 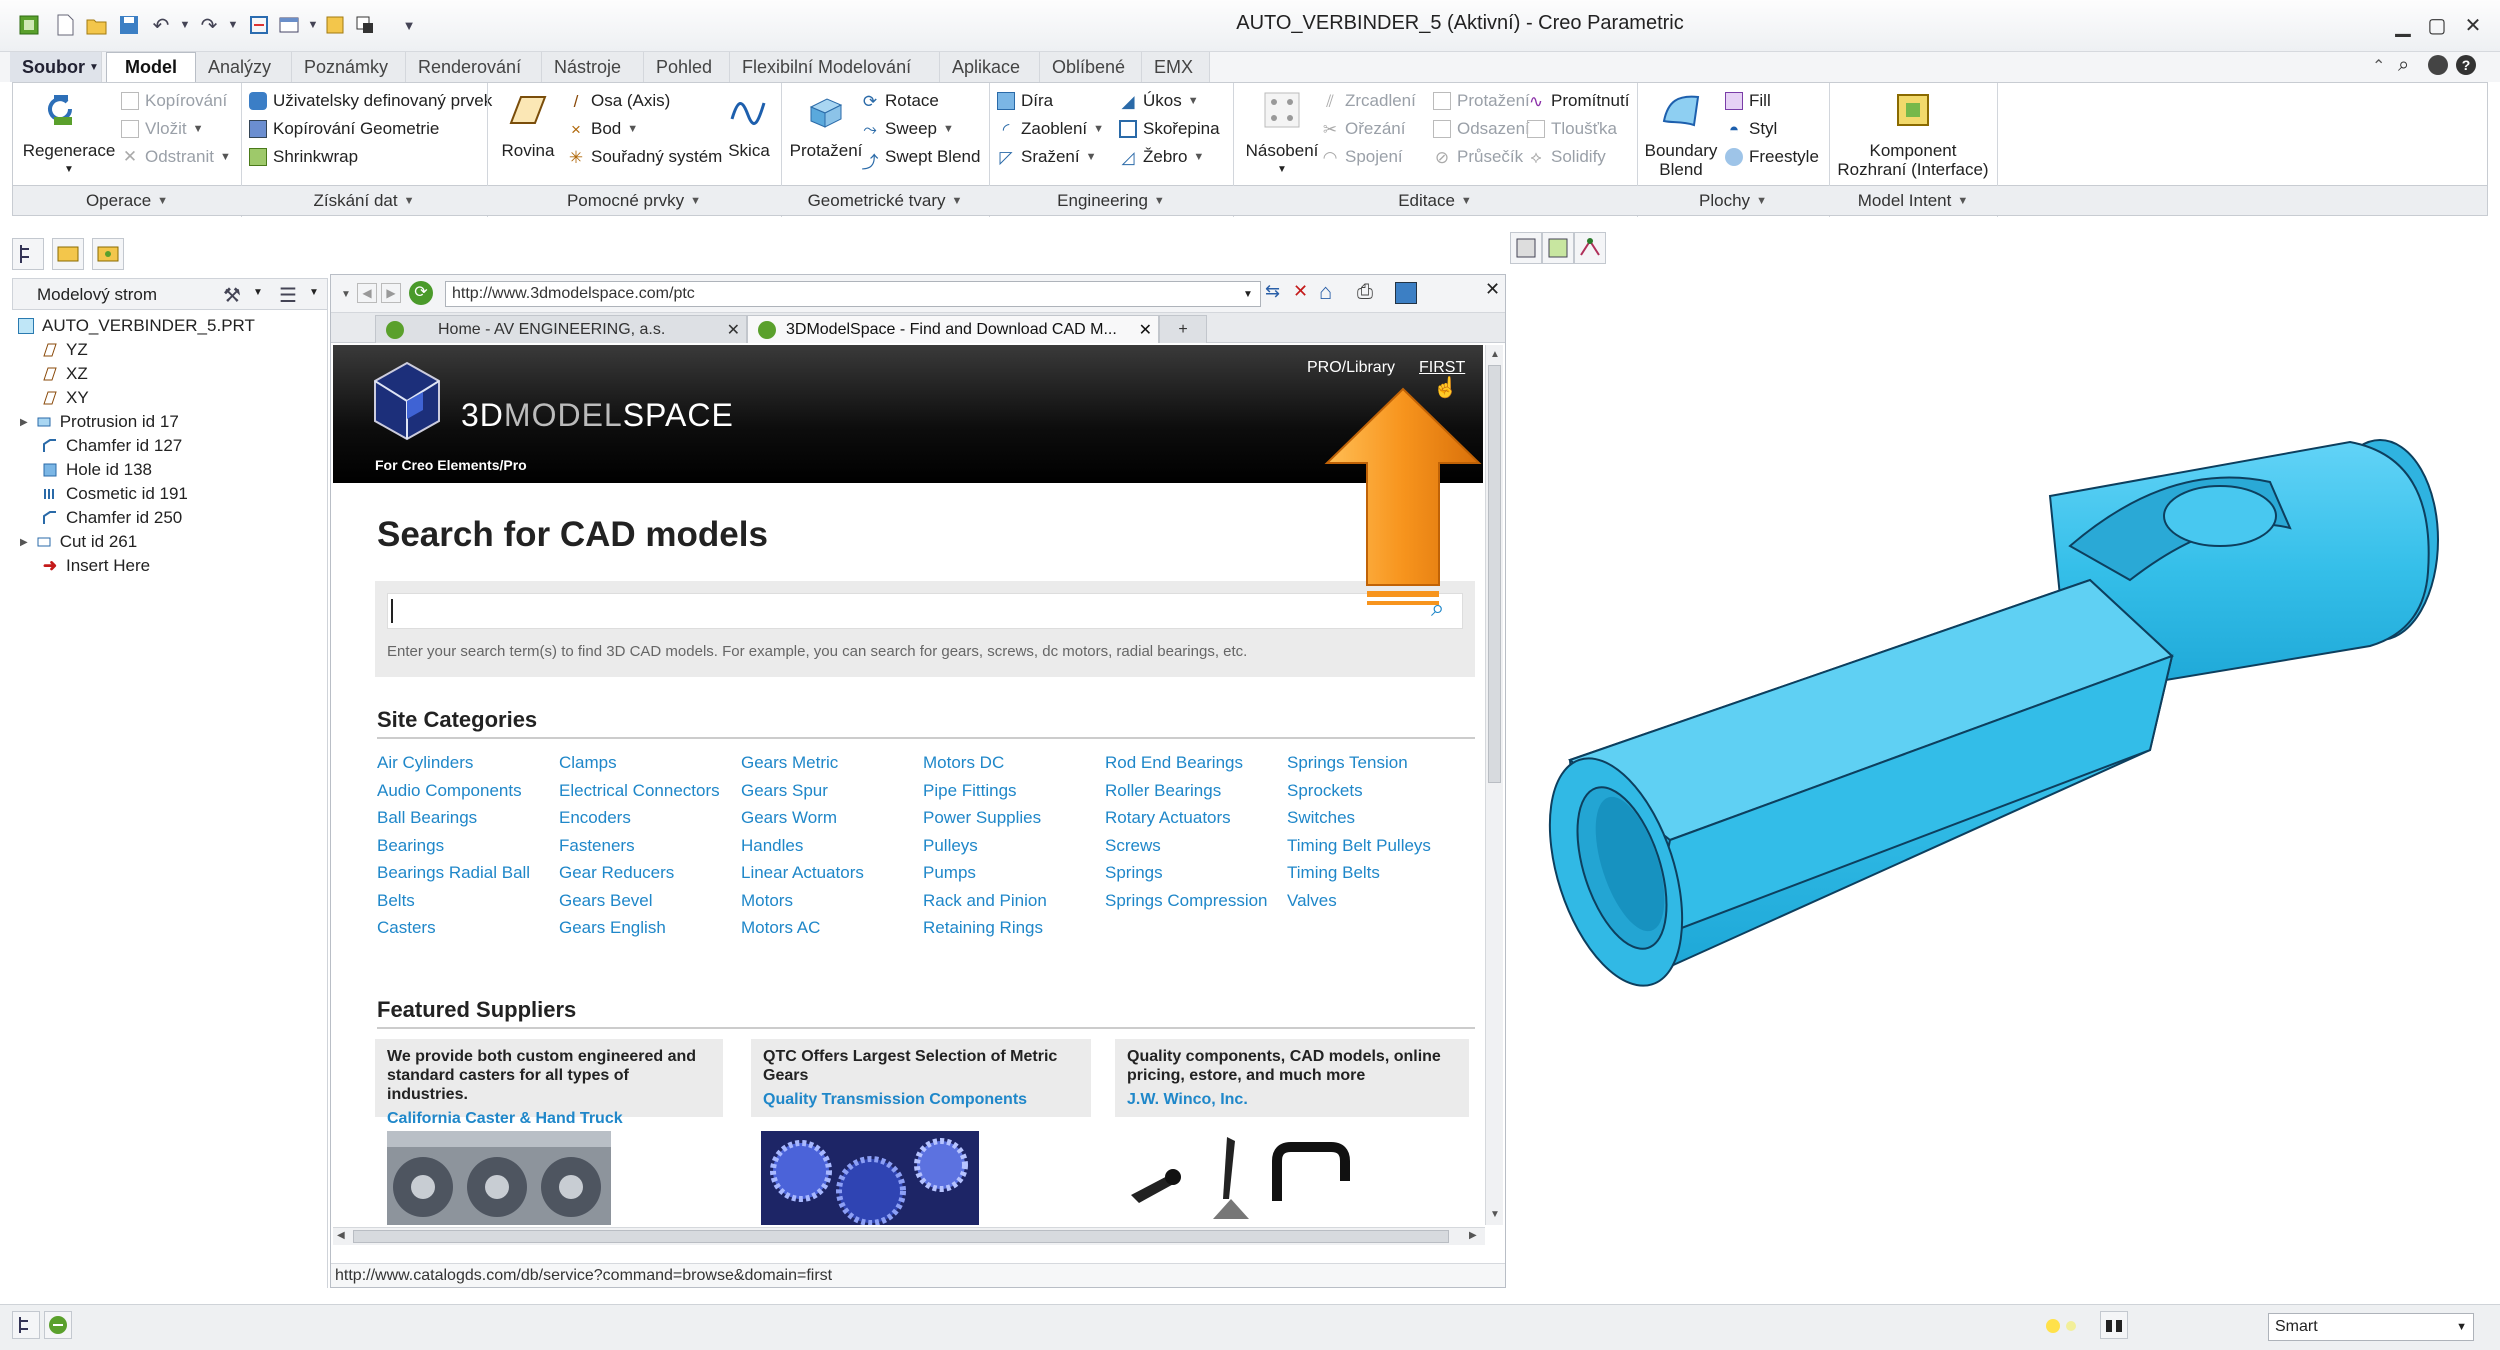 What do you see at coordinates (2378, 66) in the screenshot?
I see `collapse-ribbon-icon: ⌃` at bounding box center [2378, 66].